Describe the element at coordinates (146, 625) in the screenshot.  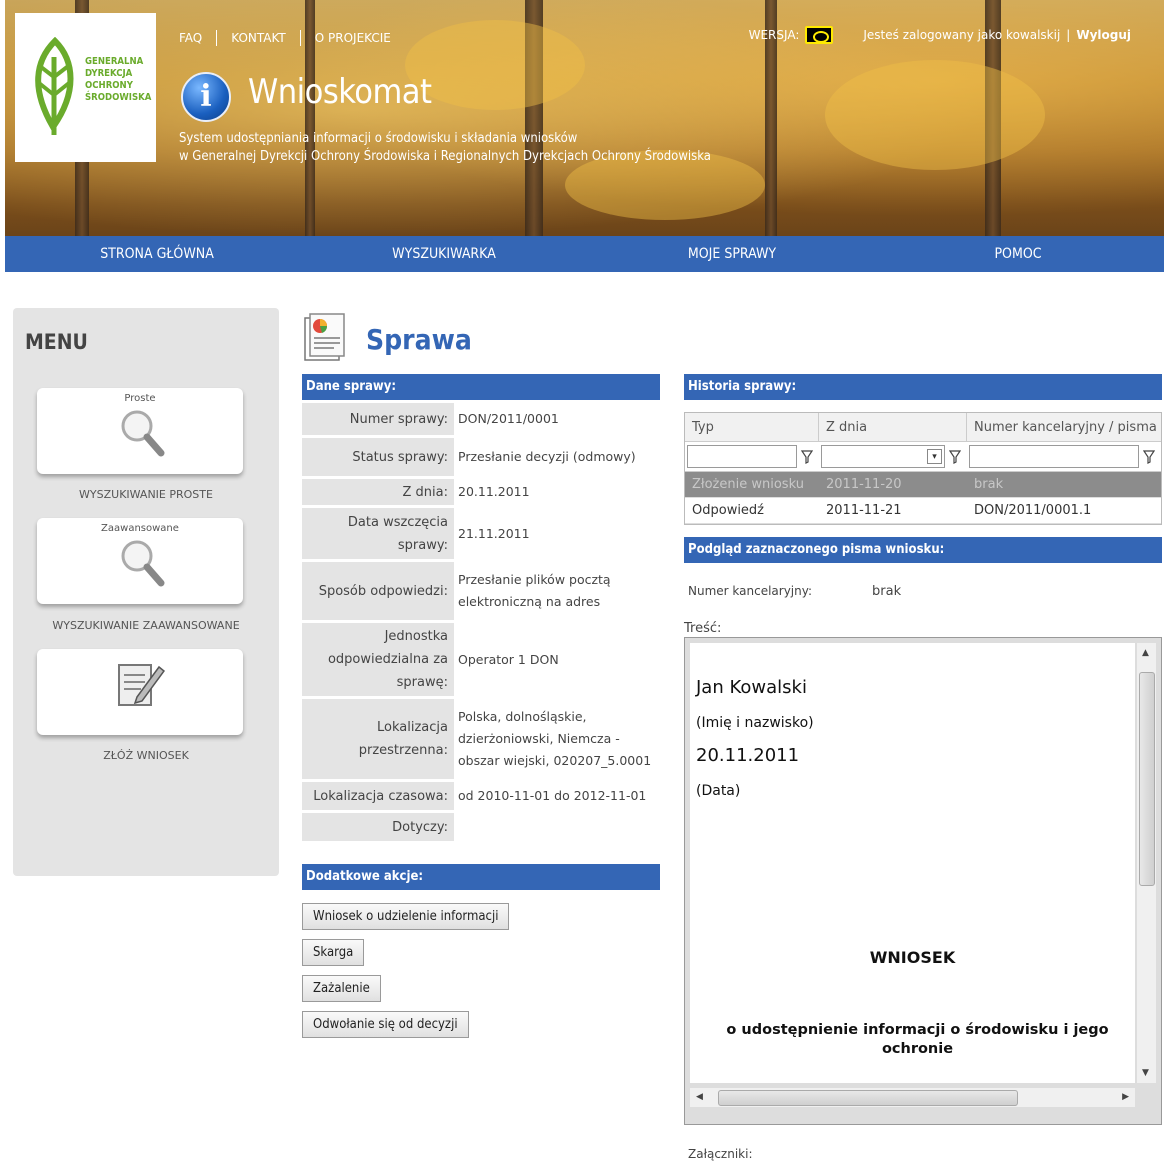
I see `advanced-search-caption: WYSZUKIWANIE ZAAWANSOWANE` at that location.